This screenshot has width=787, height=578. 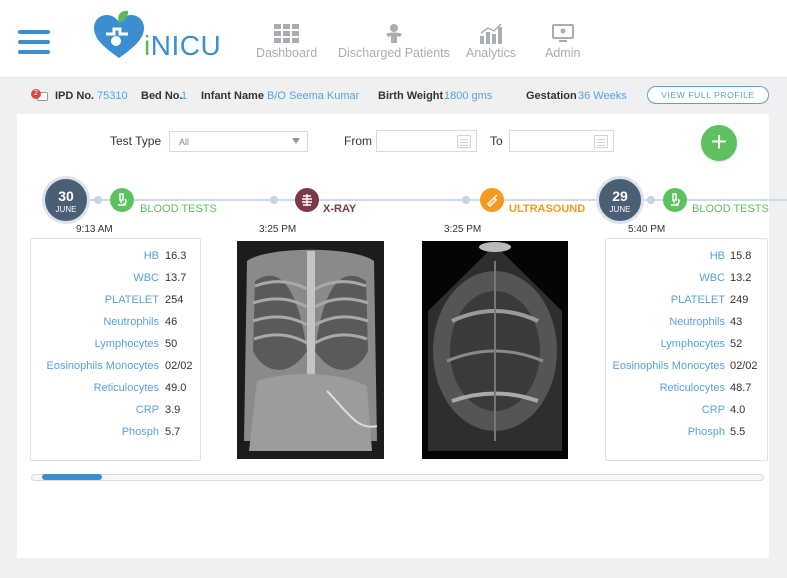 What do you see at coordinates (176, 388) in the screenshot?
I see `lab-test-value: 49.0` at bounding box center [176, 388].